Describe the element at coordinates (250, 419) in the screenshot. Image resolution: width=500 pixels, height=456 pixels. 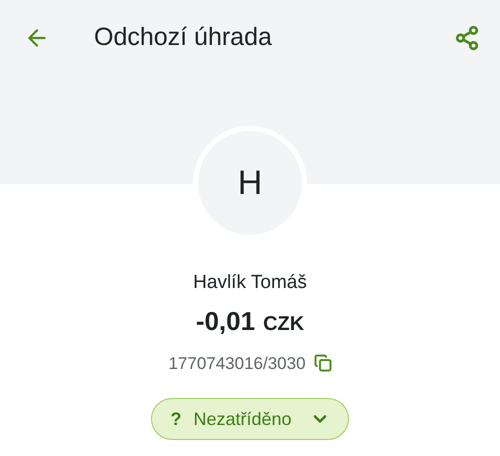
I see `category-chip: ? Nezatříděno` at that location.